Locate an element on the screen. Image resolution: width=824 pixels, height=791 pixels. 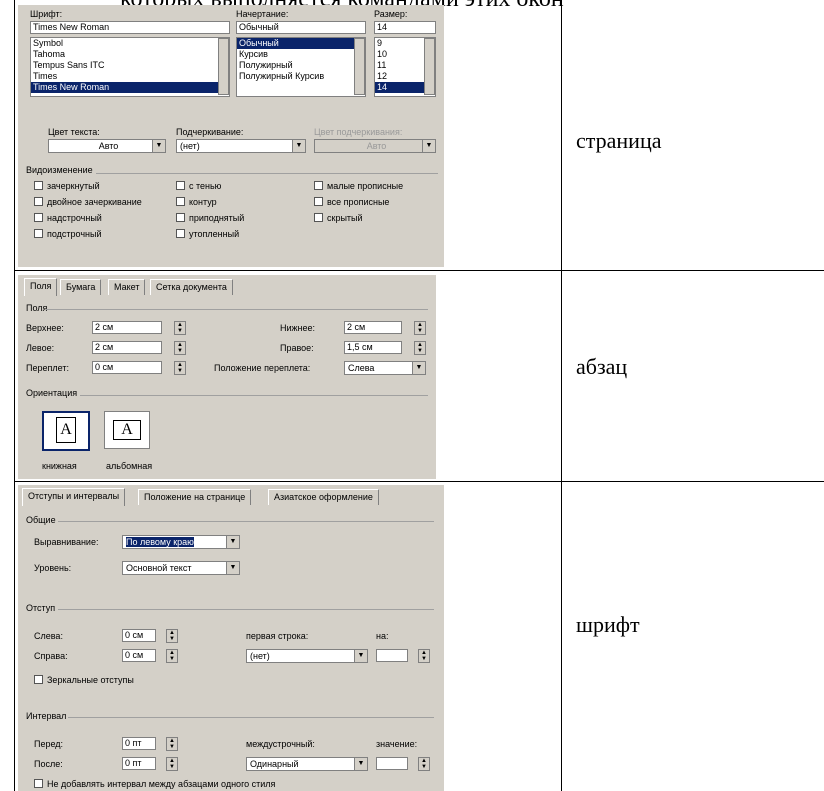
left-margin-label: Левое: is located at coordinates (40, 348).